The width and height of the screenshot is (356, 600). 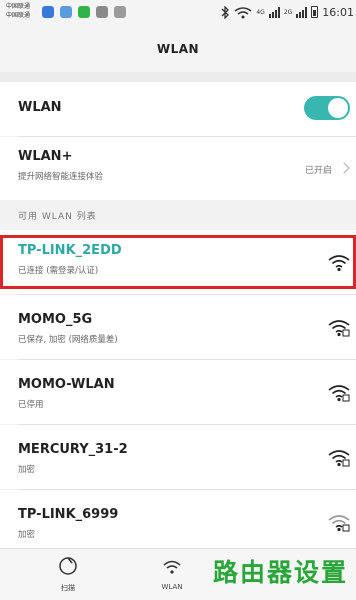 I want to click on network-status: 已停用, so click(x=31, y=405).